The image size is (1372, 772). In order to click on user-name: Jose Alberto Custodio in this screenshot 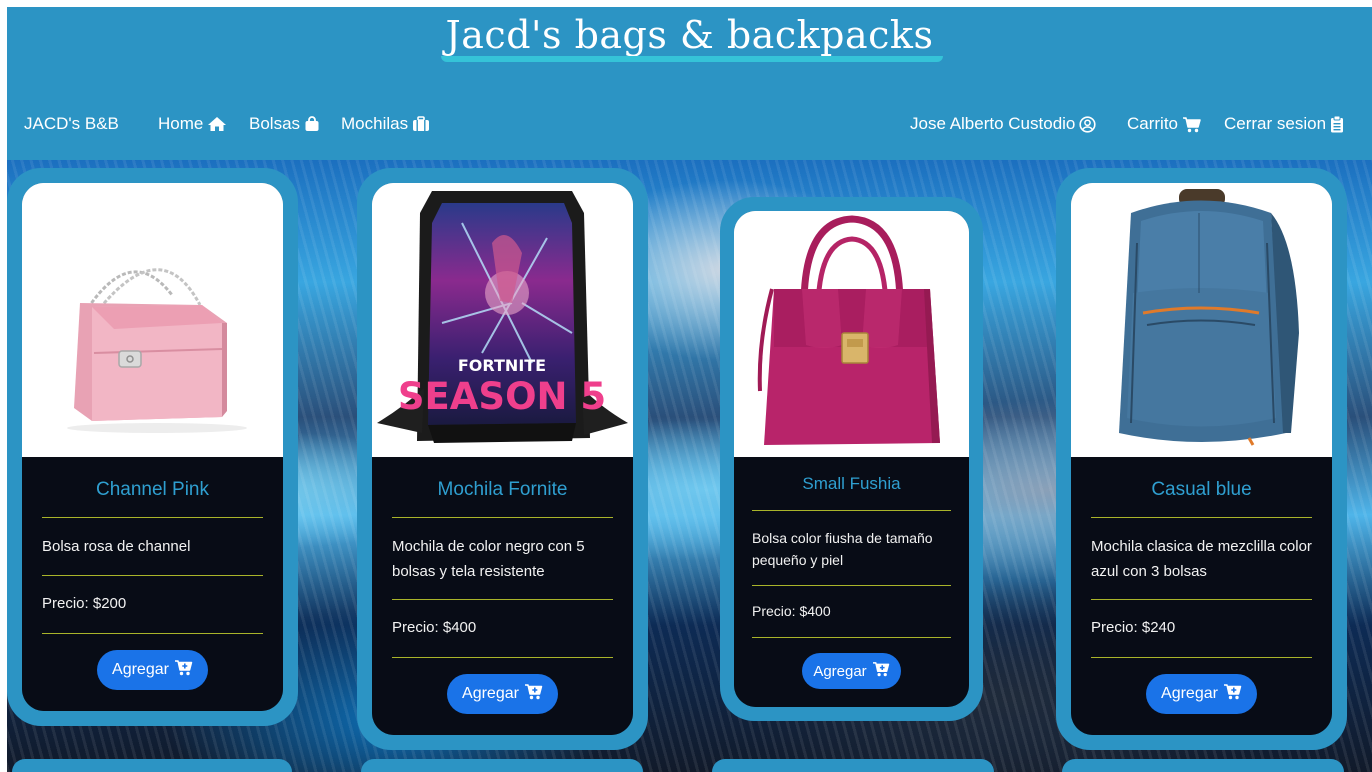, I will do `click(993, 123)`.